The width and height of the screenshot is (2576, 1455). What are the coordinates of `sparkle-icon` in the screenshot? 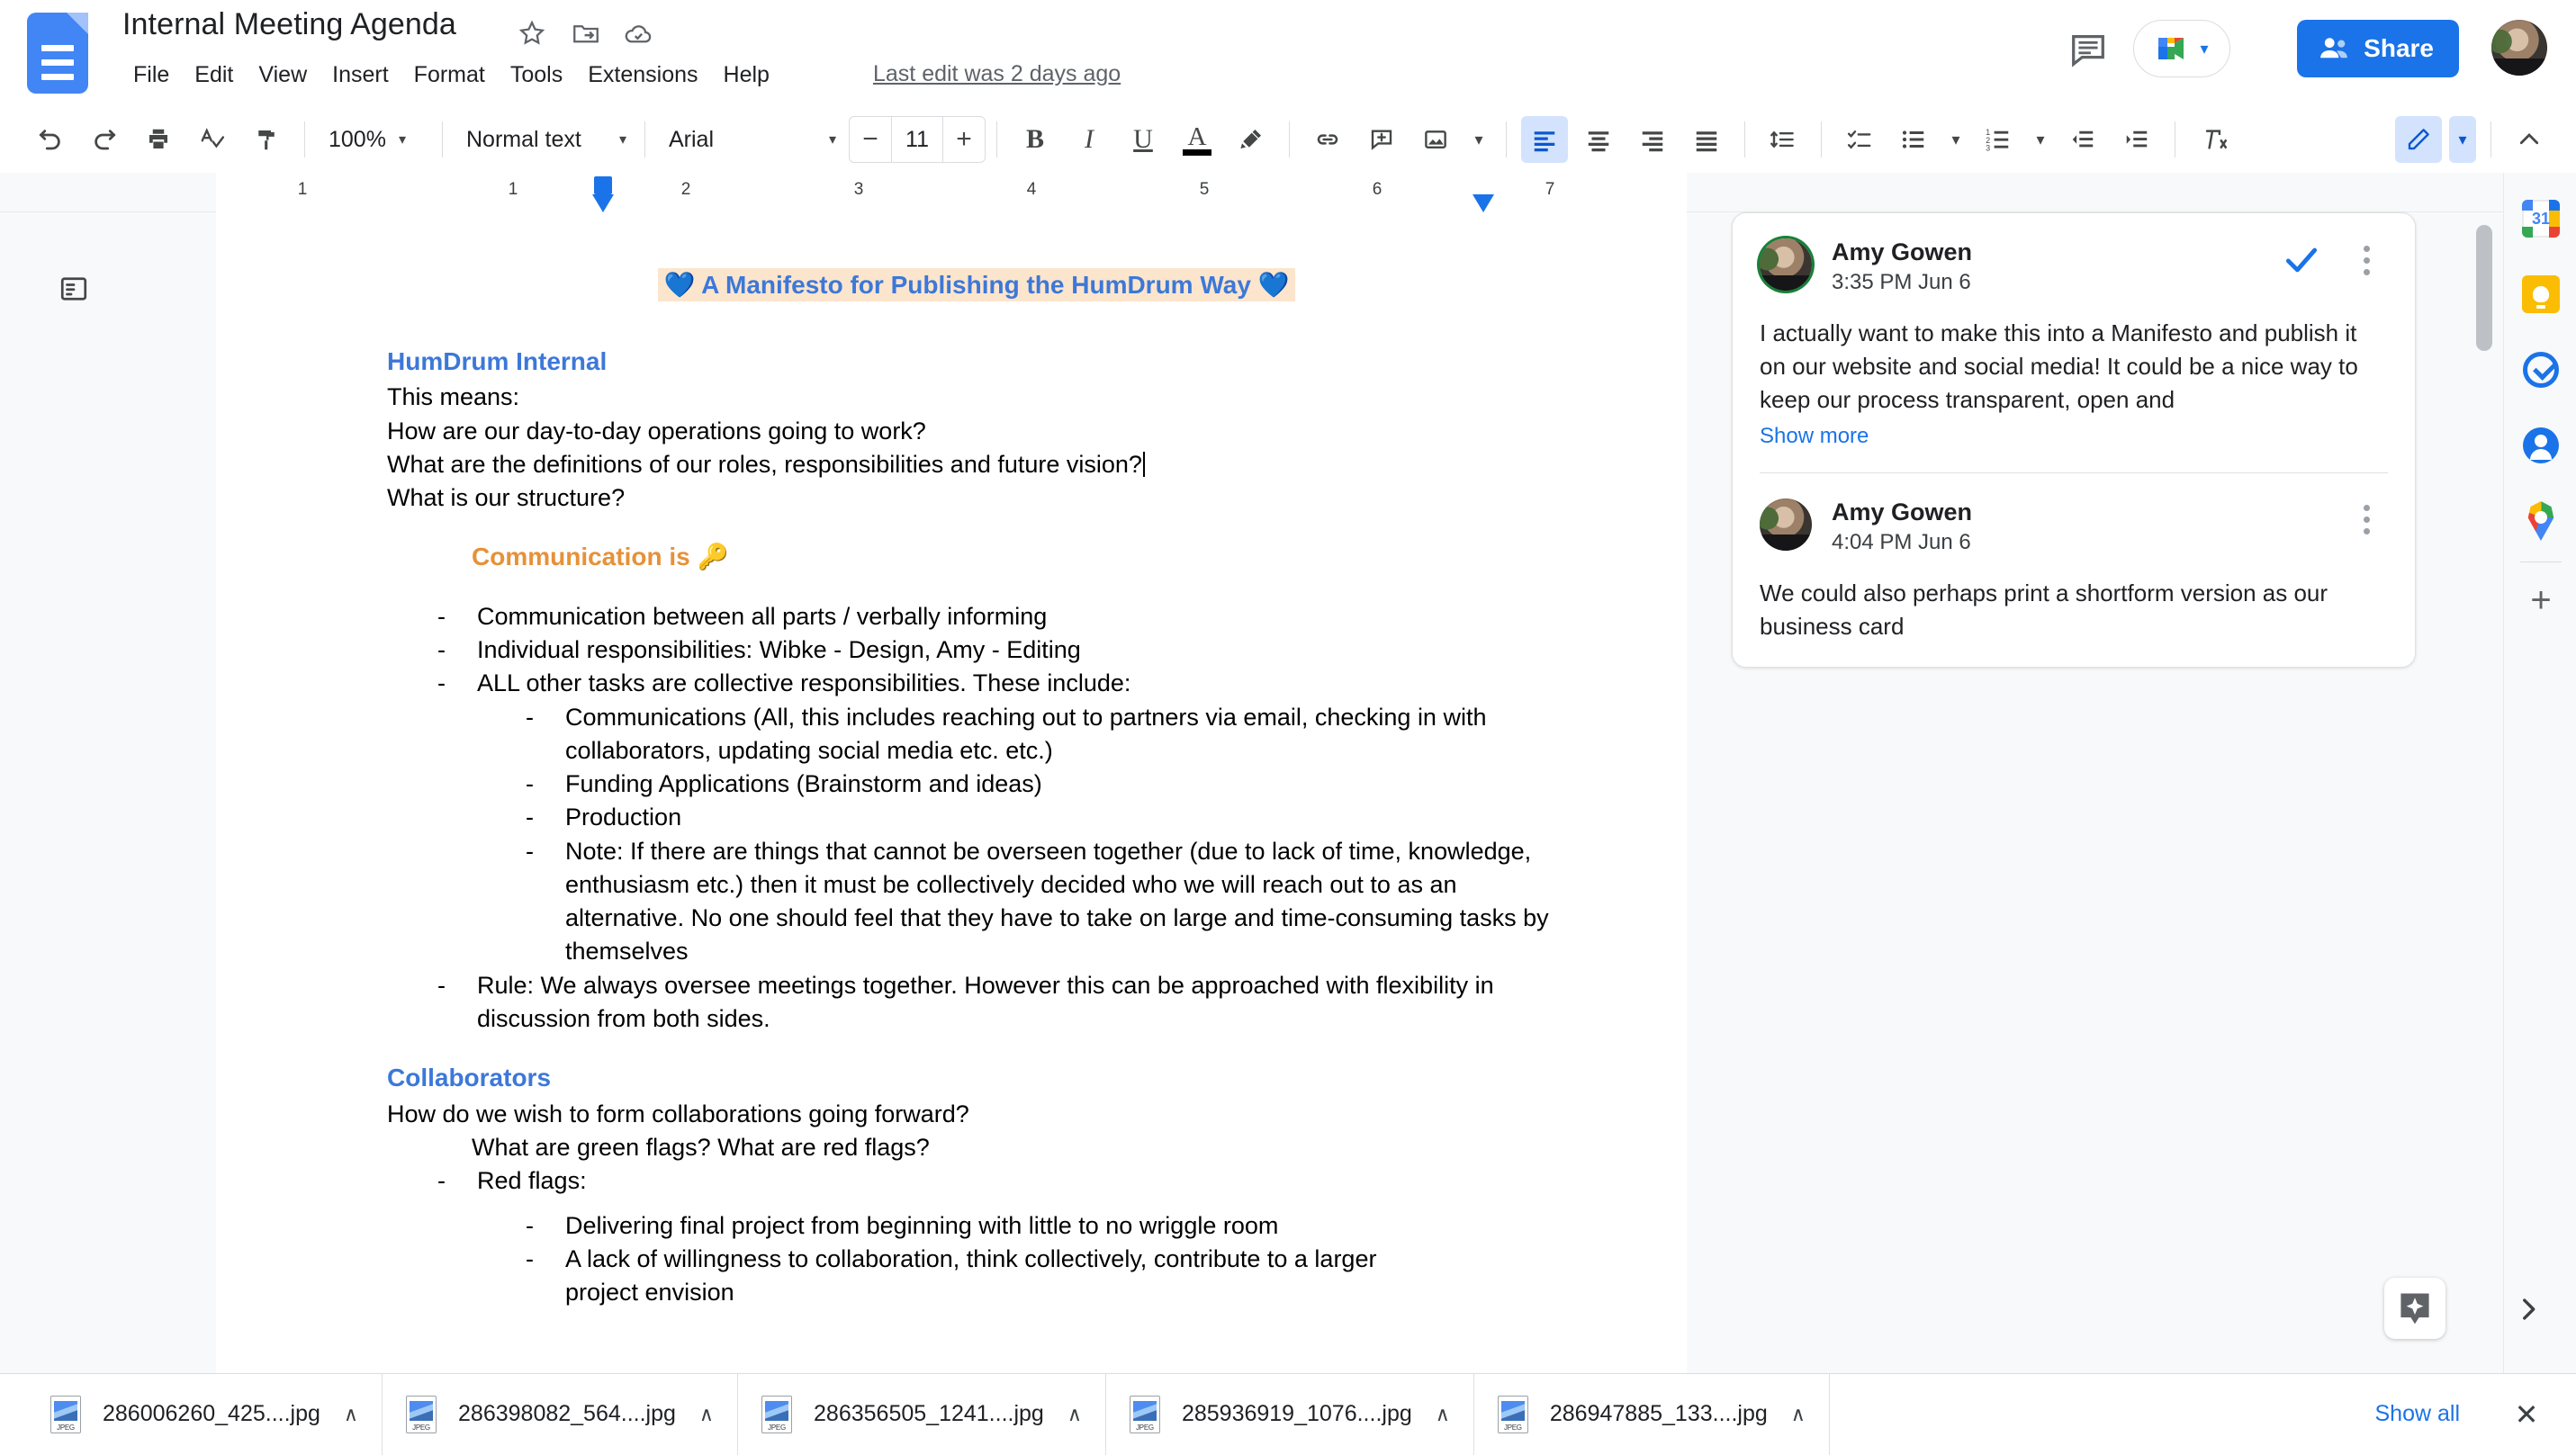 It's located at (2415, 1308).